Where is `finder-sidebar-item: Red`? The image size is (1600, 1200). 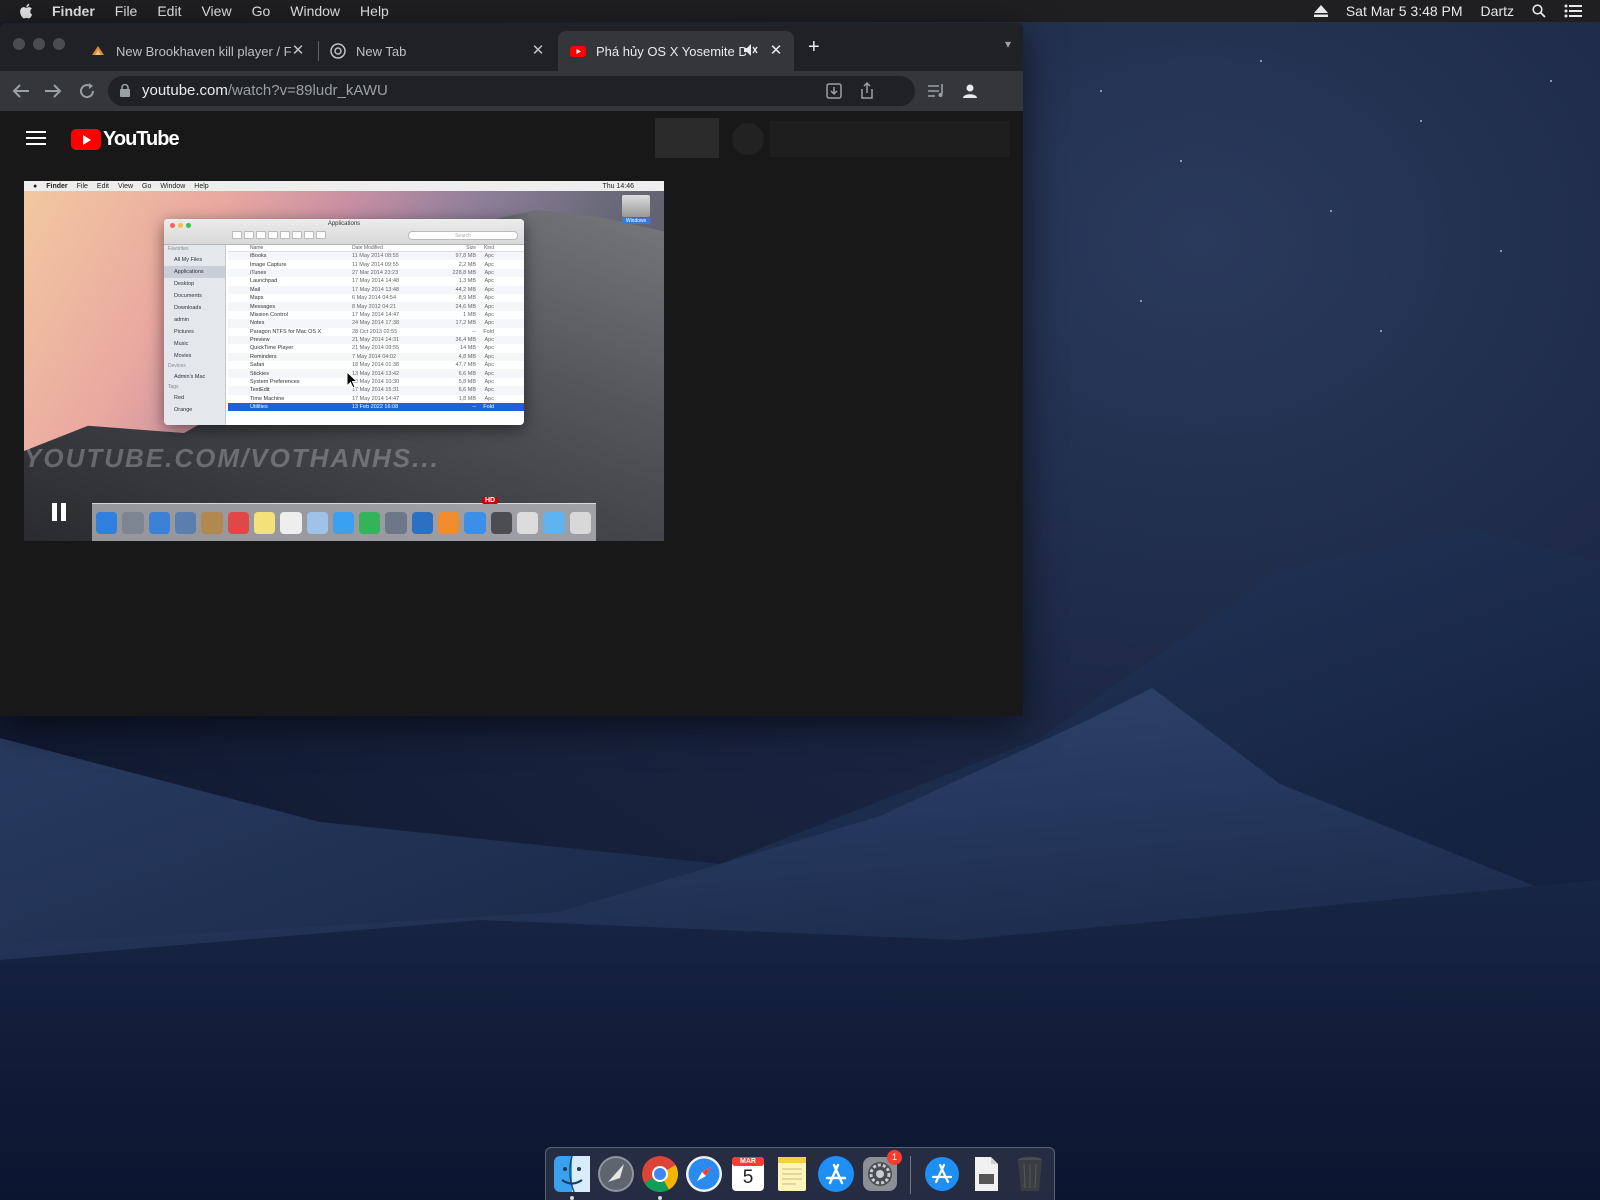 finder-sidebar-item: Red is located at coordinates (179, 398).